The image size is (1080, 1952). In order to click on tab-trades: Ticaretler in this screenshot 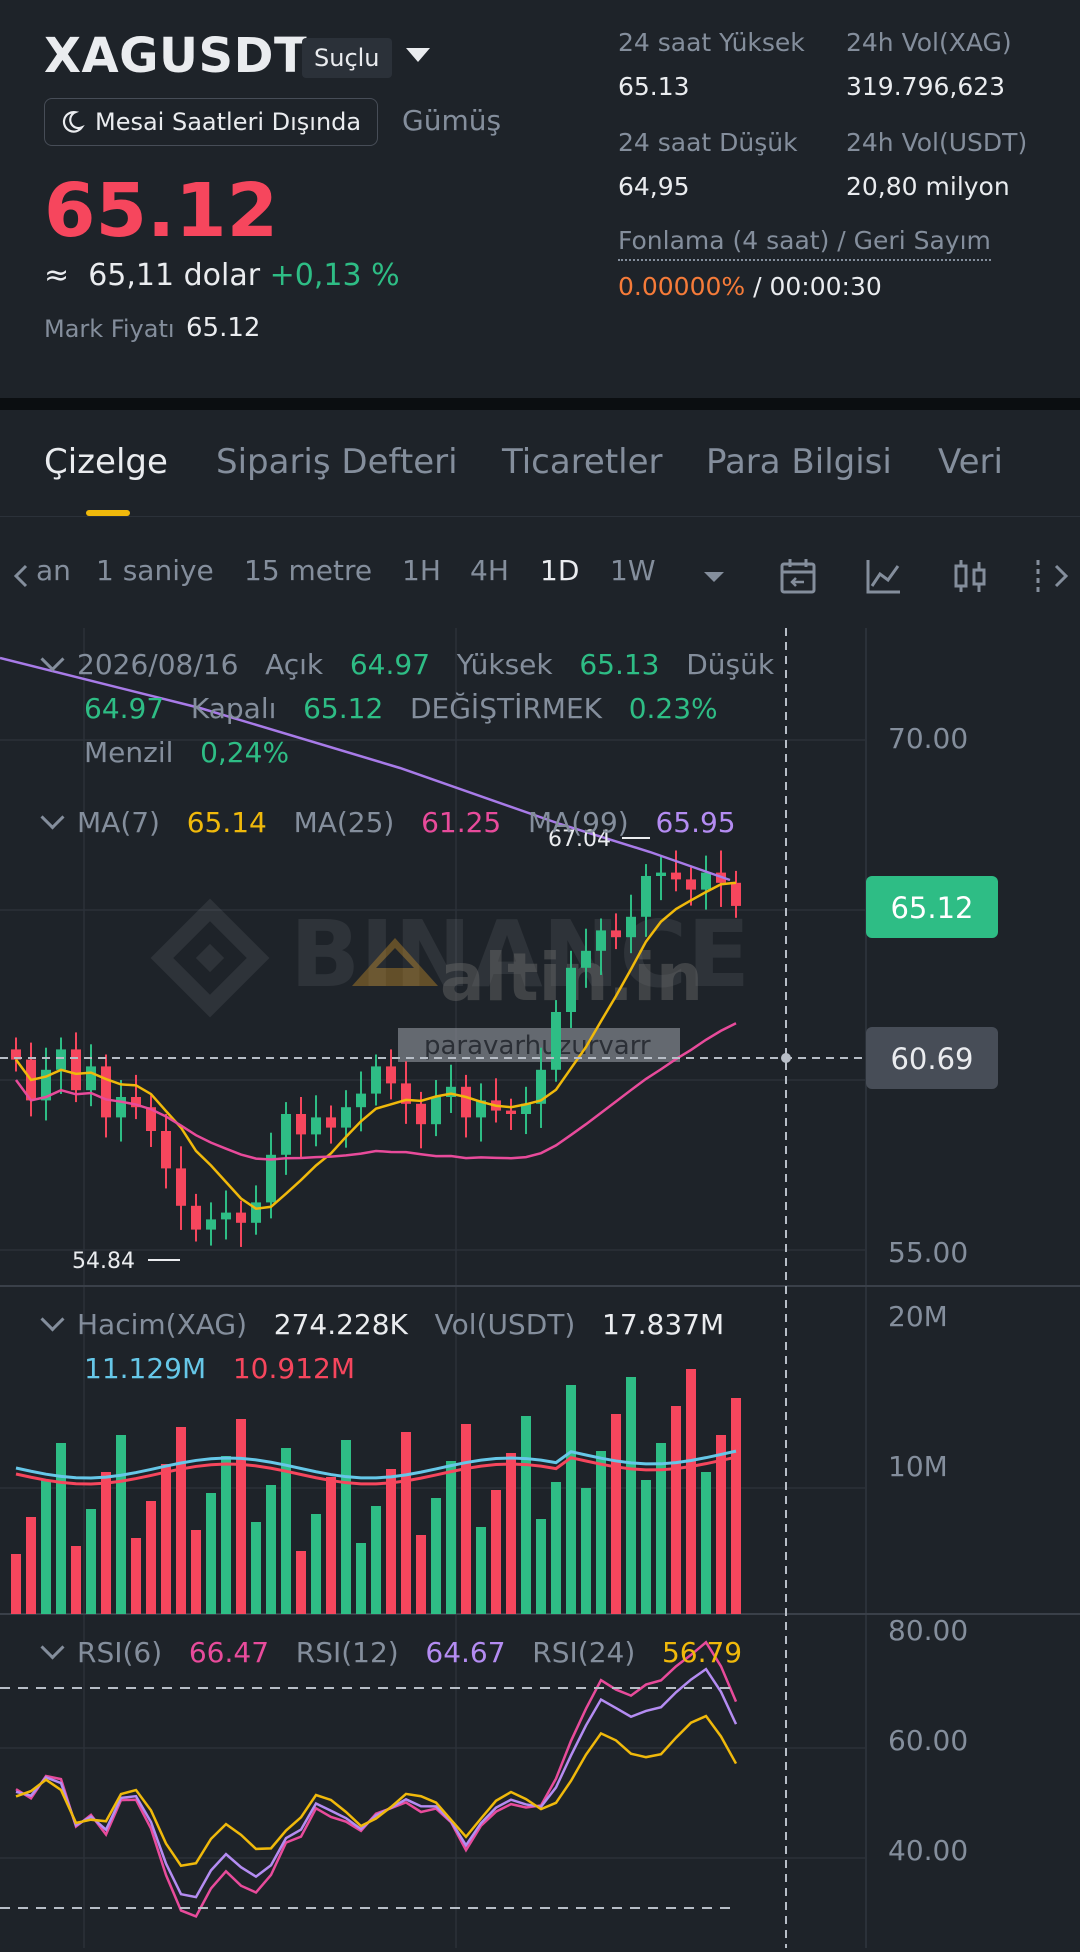, I will do `click(582, 462)`.